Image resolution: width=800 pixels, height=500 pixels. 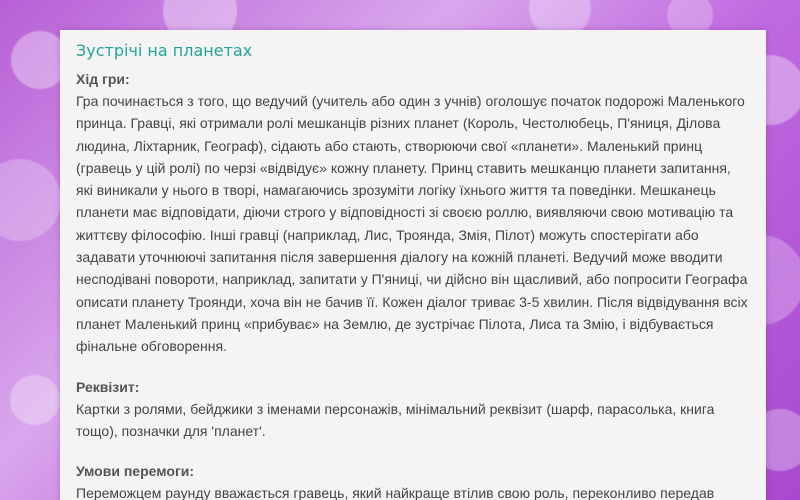 I want to click on page-title: Зустрічі на планетах, so click(x=164, y=50).